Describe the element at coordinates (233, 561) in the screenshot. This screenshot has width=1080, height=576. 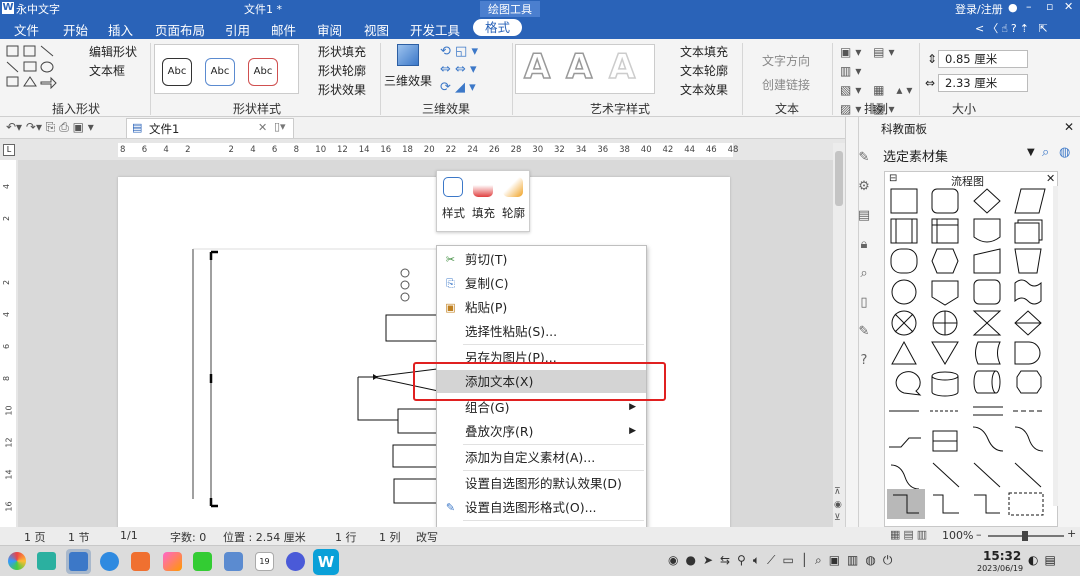
I see `document-viewer-icon` at that location.